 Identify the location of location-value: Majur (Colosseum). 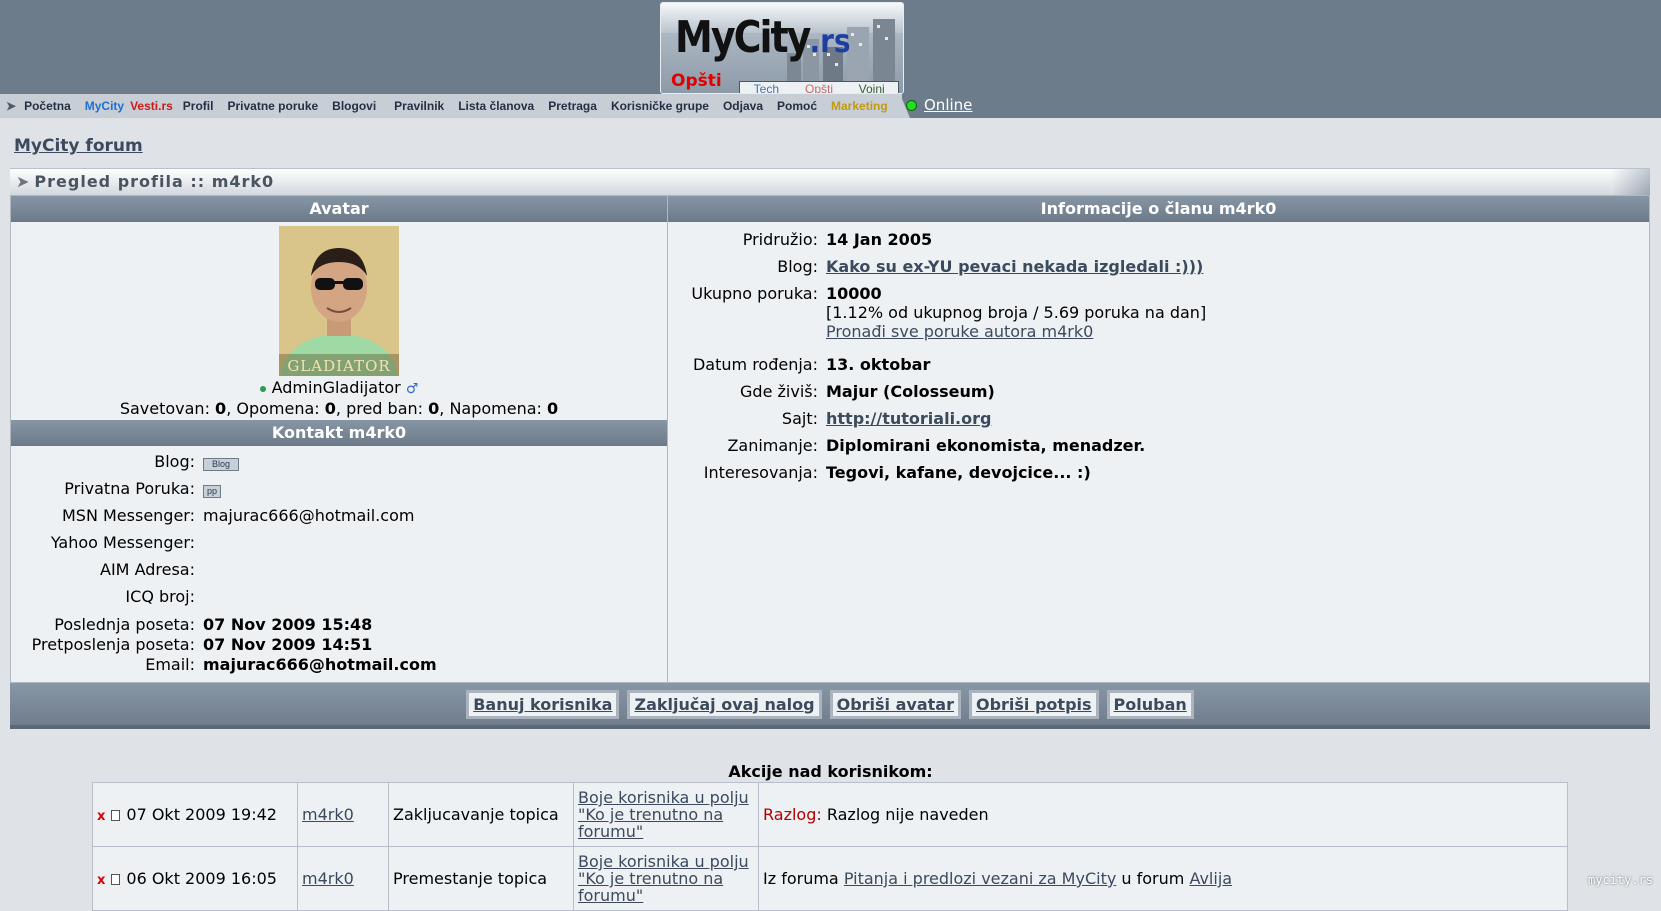
(910, 391).